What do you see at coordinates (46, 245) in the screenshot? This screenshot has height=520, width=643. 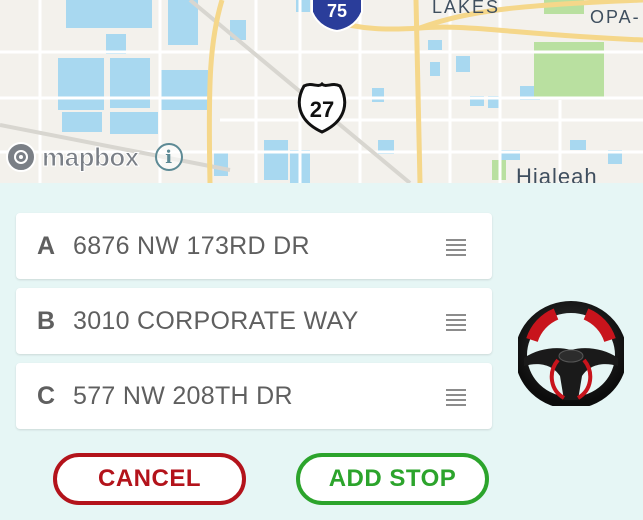 I see `stop-letter: A` at bounding box center [46, 245].